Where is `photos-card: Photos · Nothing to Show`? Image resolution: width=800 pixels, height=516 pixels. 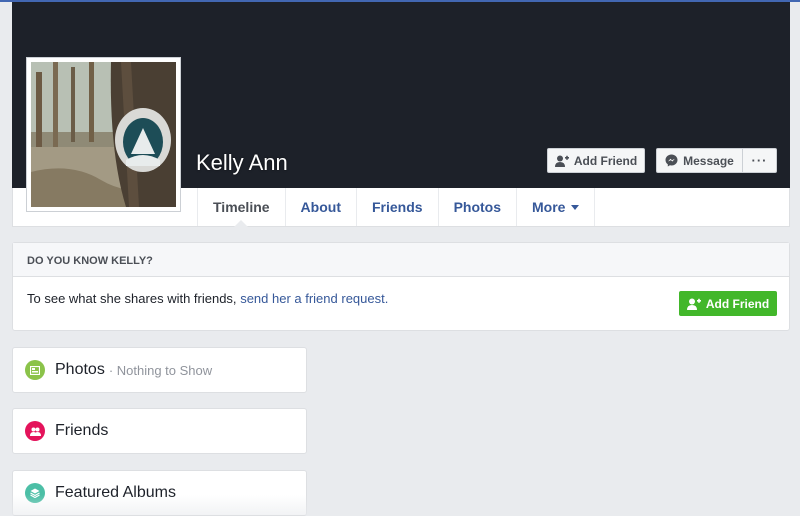 photos-card: Photos · Nothing to Show is located at coordinates (159, 370).